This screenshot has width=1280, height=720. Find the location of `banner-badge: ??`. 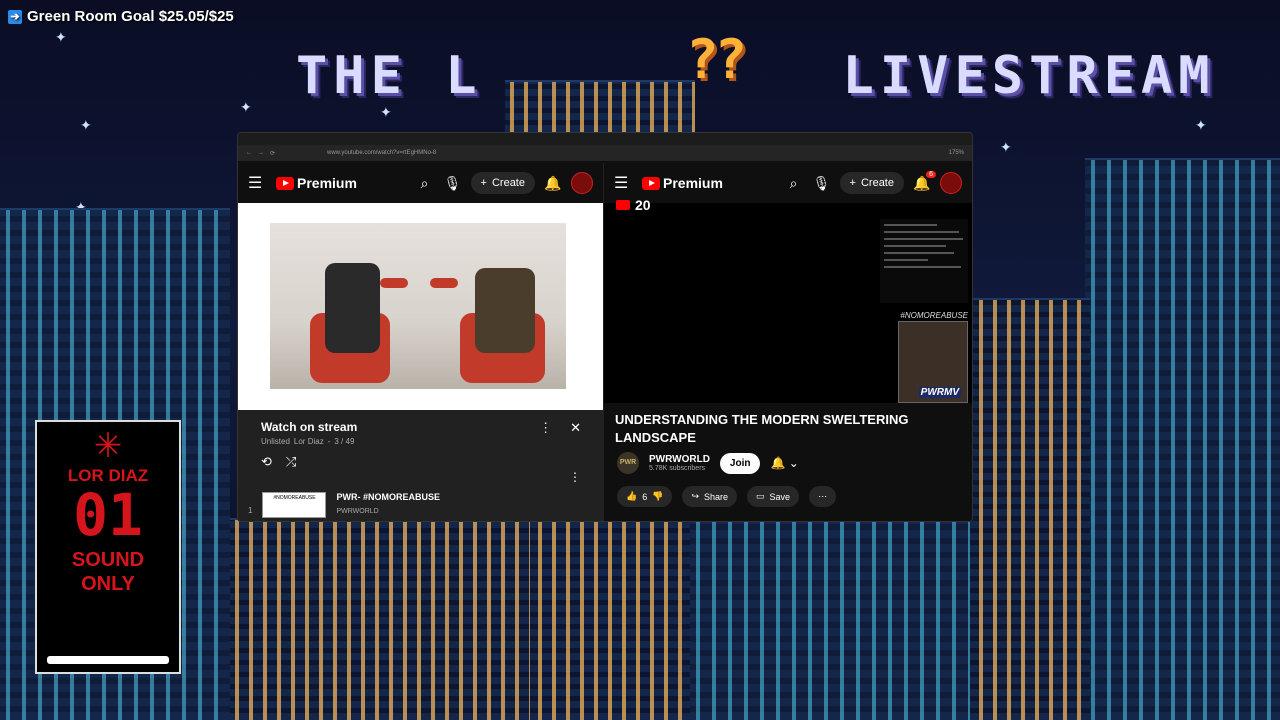

banner-badge: ?? is located at coordinates (716, 59).